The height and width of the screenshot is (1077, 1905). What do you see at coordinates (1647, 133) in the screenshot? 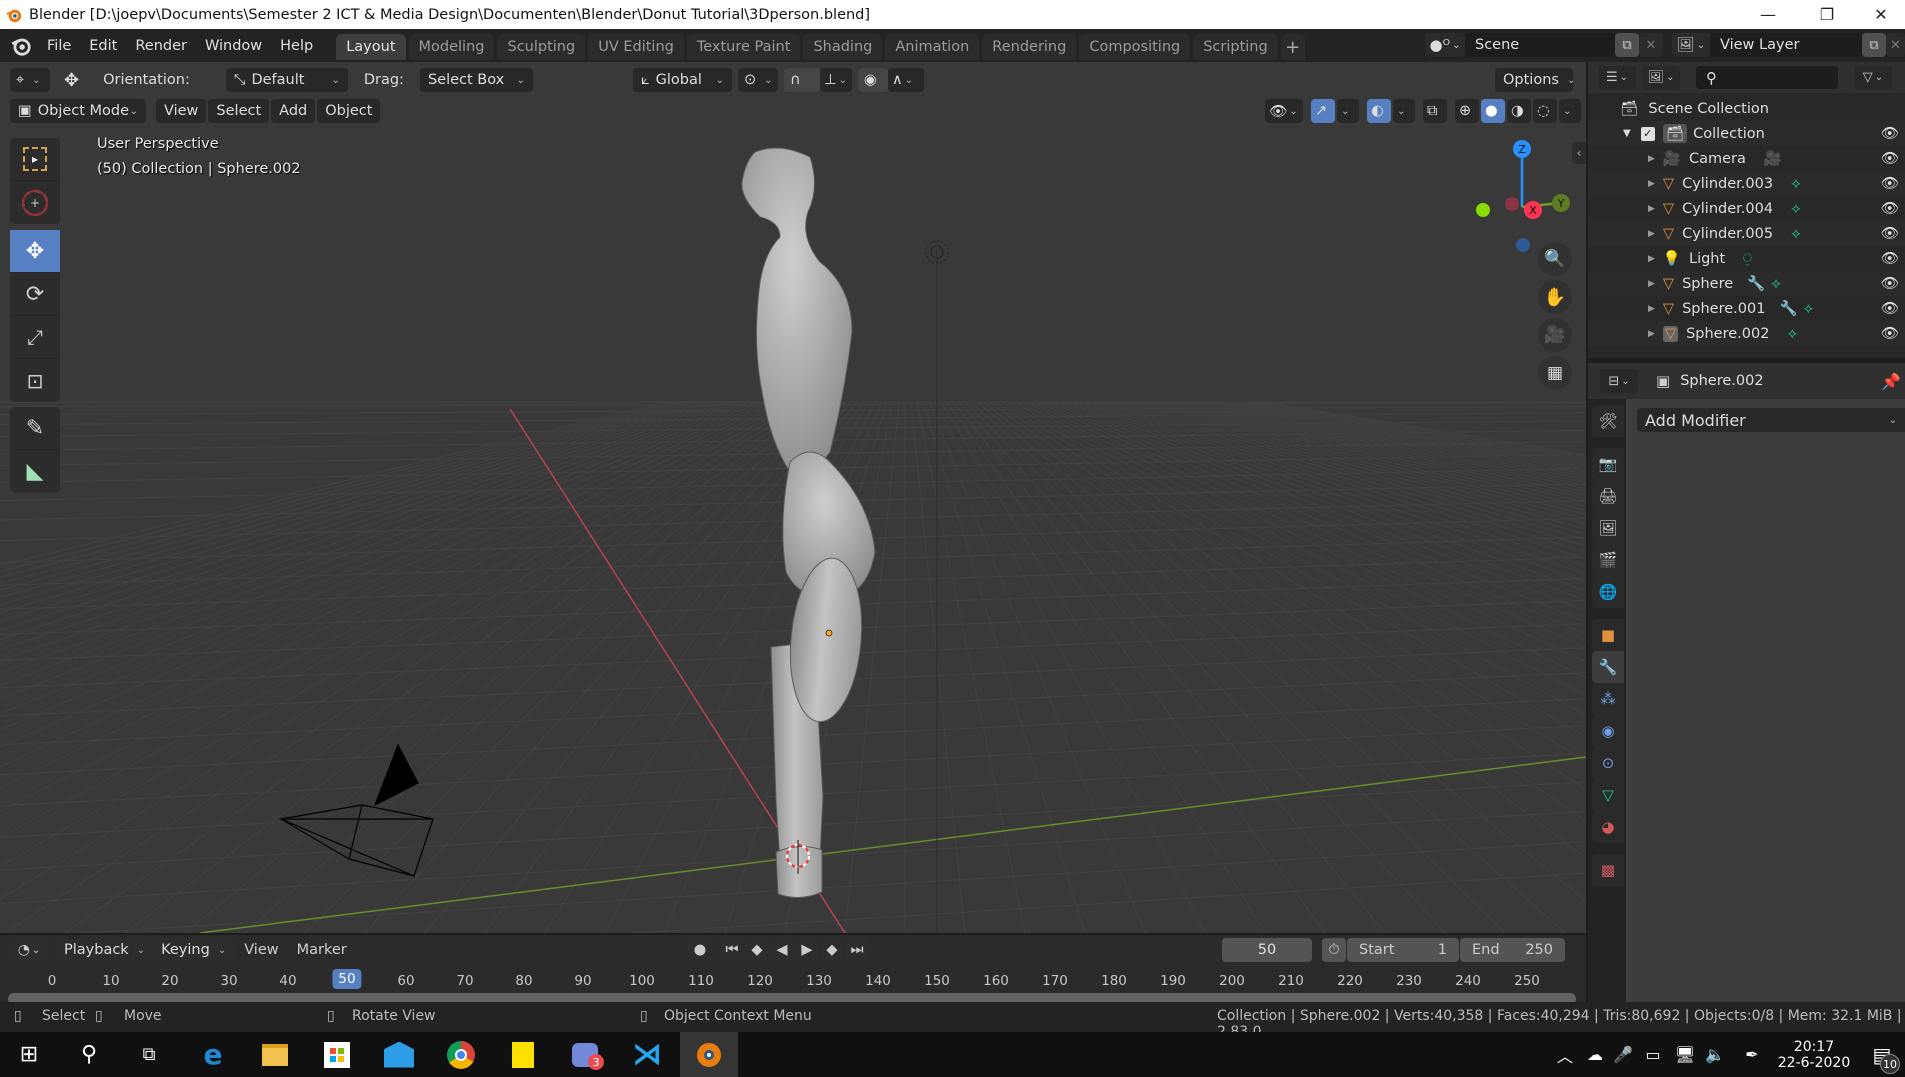
I see `collection-checkbox: ✓` at bounding box center [1647, 133].